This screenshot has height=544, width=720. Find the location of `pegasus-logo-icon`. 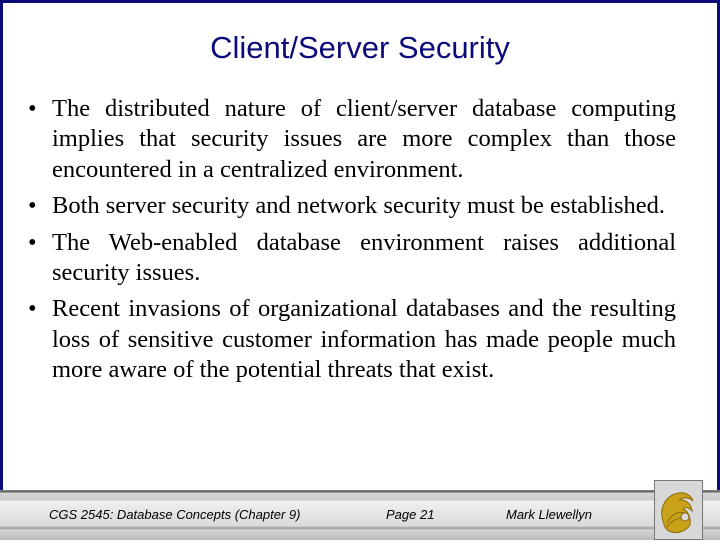

pegasus-logo-icon is located at coordinates (678, 510).